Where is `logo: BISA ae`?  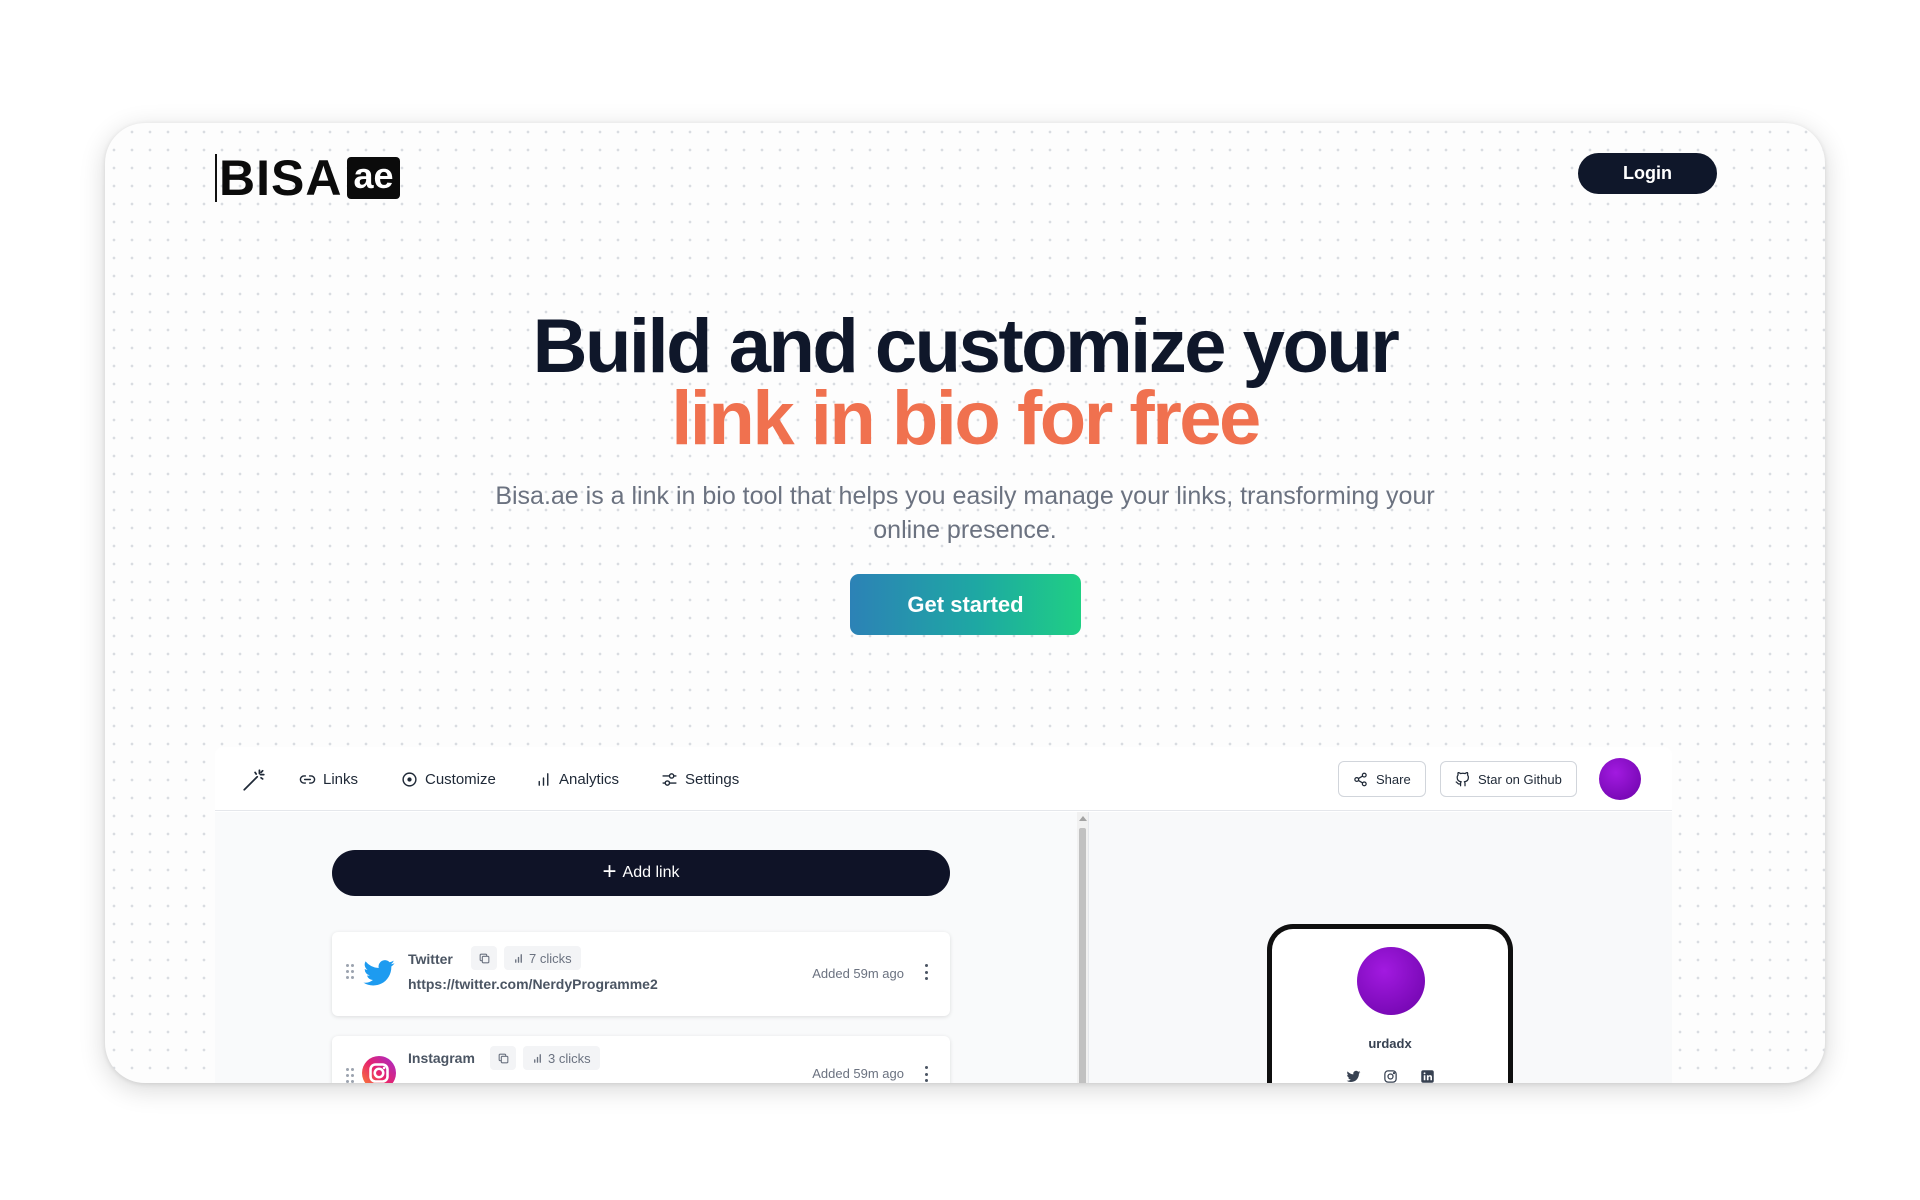
logo: BISA ae is located at coordinates (307, 178).